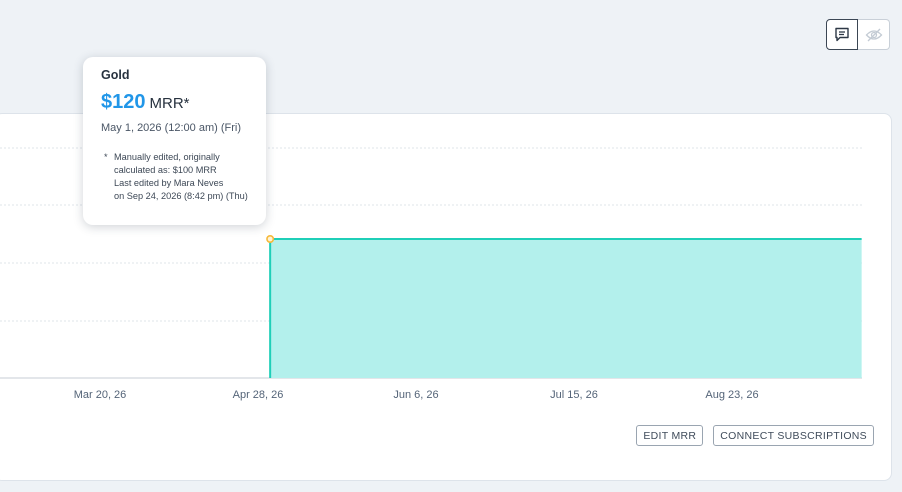  I want to click on tooltip-note-line: Last edited by Mara Neves, so click(169, 183).